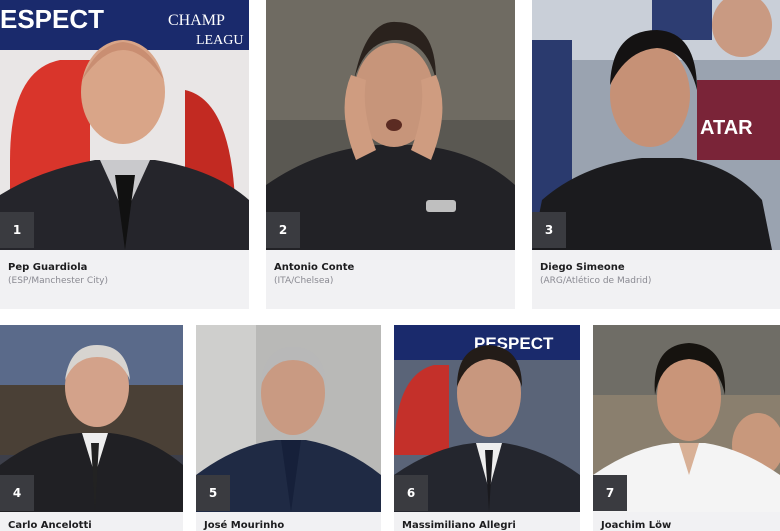  What do you see at coordinates (50, 525) in the screenshot?
I see `coach-name: Carlo Ancelotti` at bounding box center [50, 525].